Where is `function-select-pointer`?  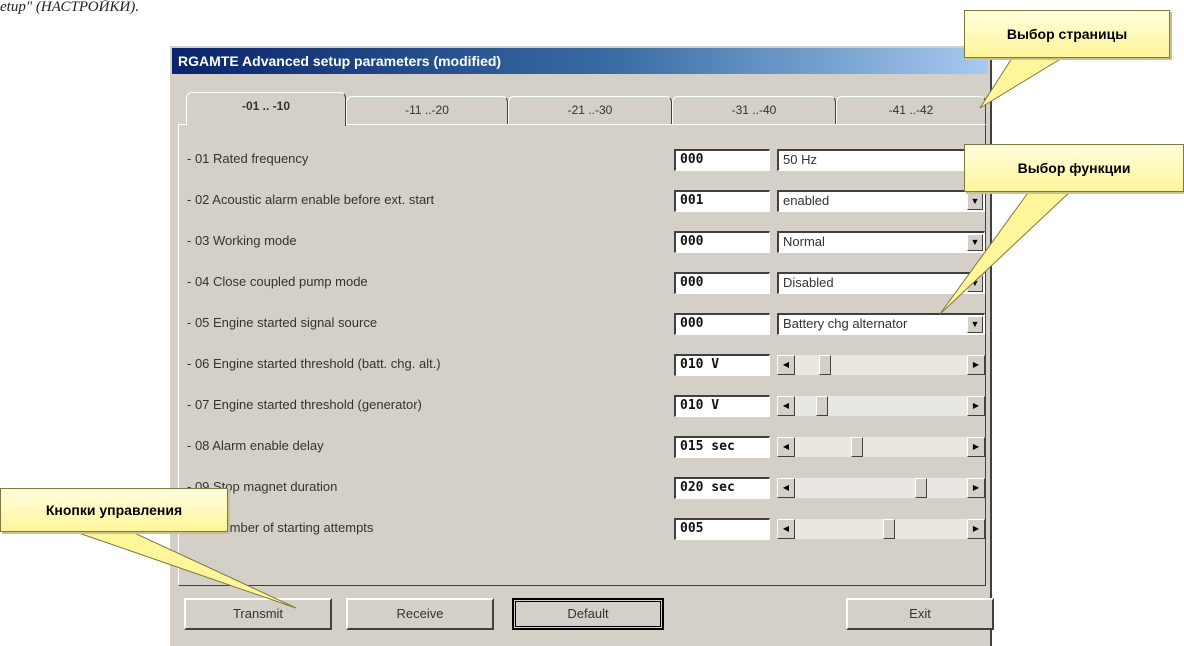 function-select-pointer is located at coordinates (1006, 252).